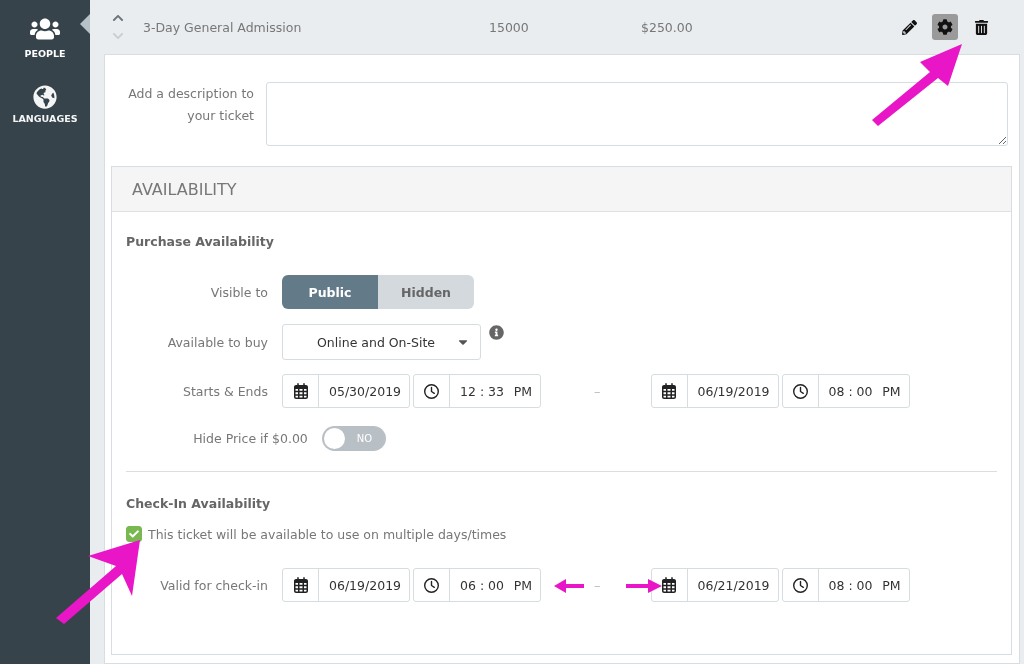  What do you see at coordinates (637, 114) in the screenshot?
I see `description-field` at bounding box center [637, 114].